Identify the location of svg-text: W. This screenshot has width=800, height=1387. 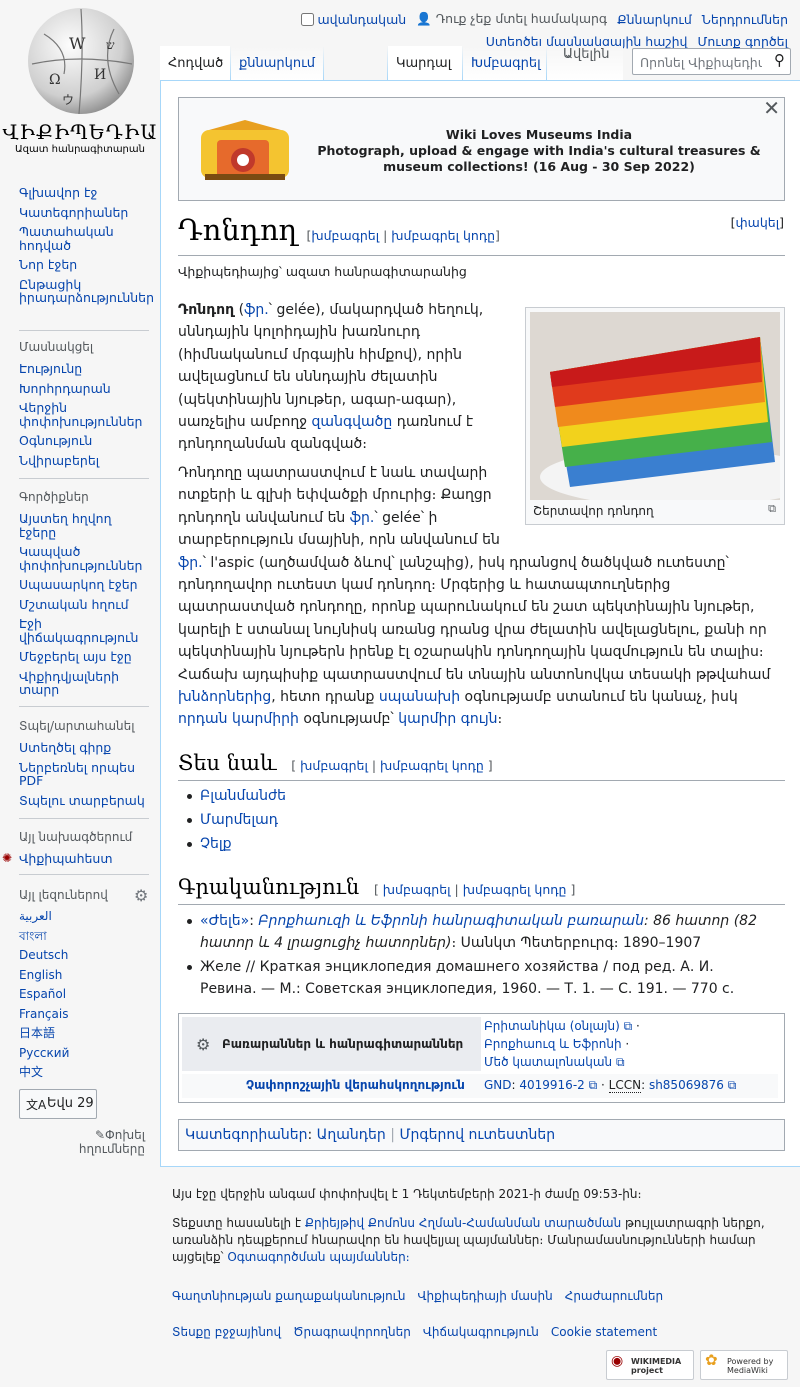
(77, 43).